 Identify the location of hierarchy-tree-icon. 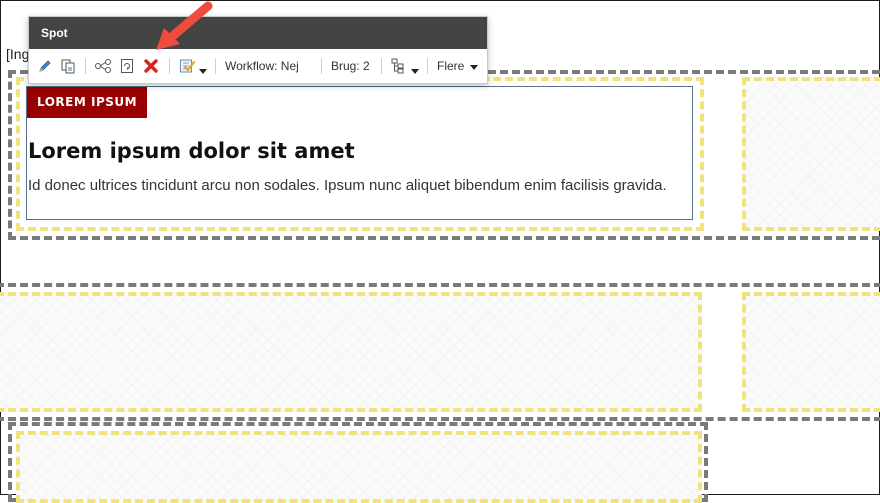
(398, 66).